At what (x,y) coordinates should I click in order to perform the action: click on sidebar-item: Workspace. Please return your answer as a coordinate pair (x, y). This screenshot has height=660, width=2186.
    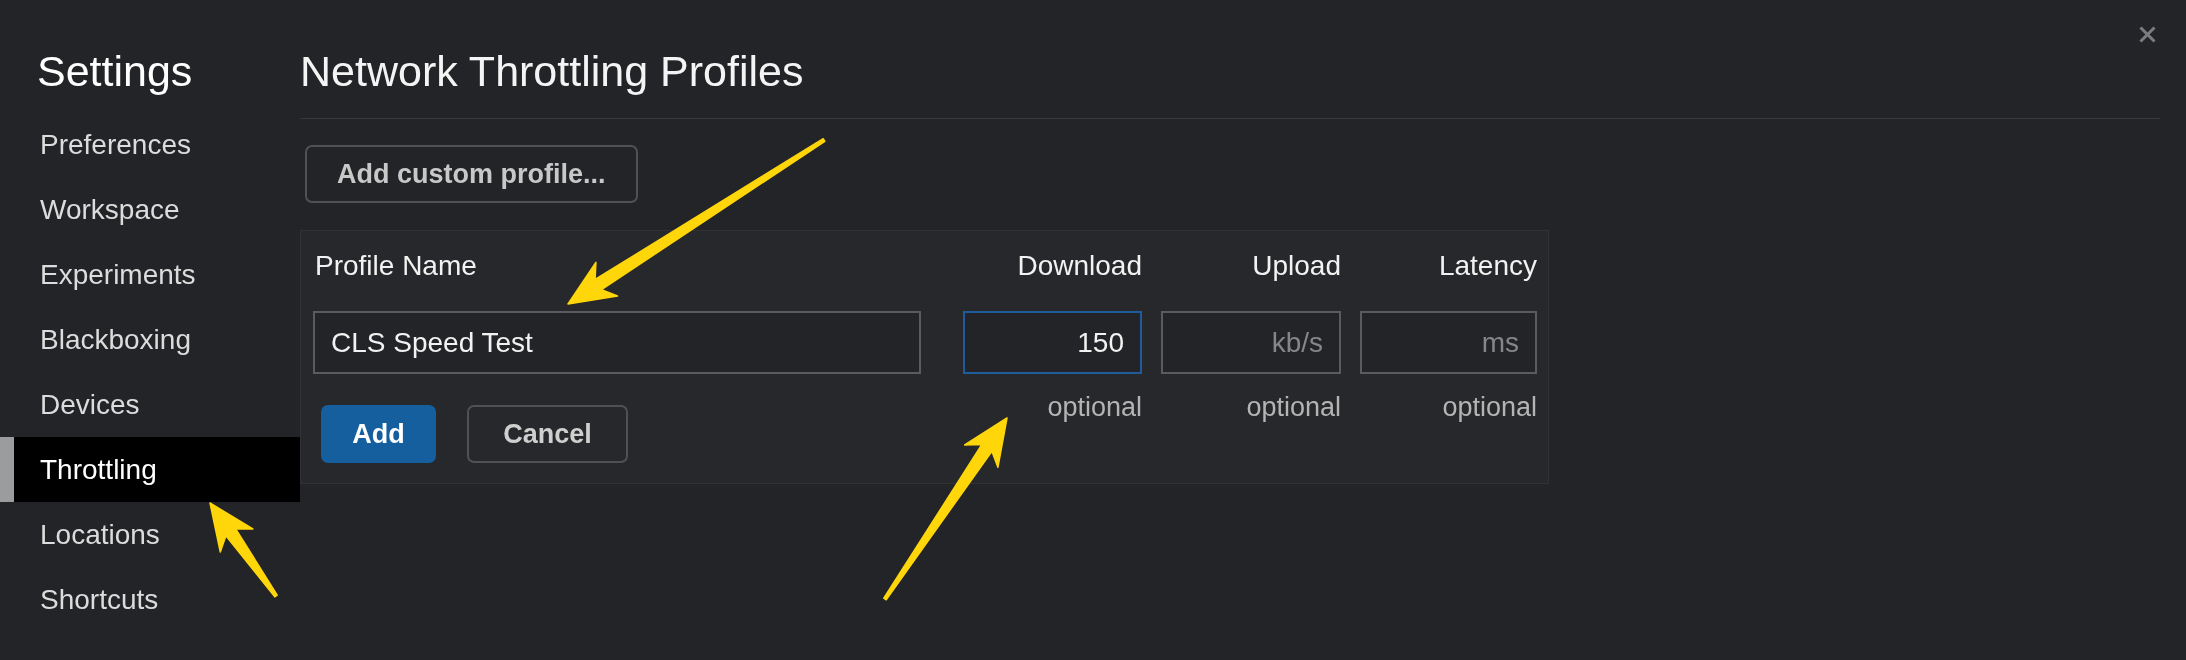
    Looking at the image, I should click on (150, 209).